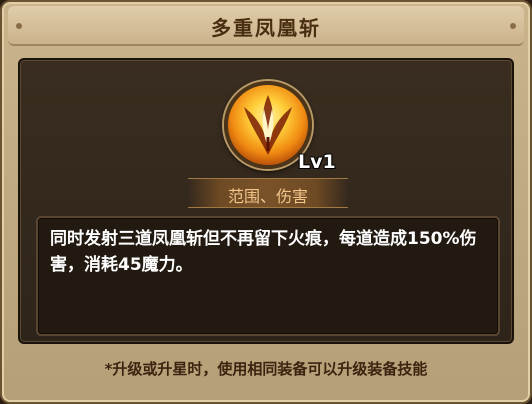 This screenshot has width=532, height=404. What do you see at coordinates (267, 196) in the screenshot?
I see `skill-category: 范围、伤害` at bounding box center [267, 196].